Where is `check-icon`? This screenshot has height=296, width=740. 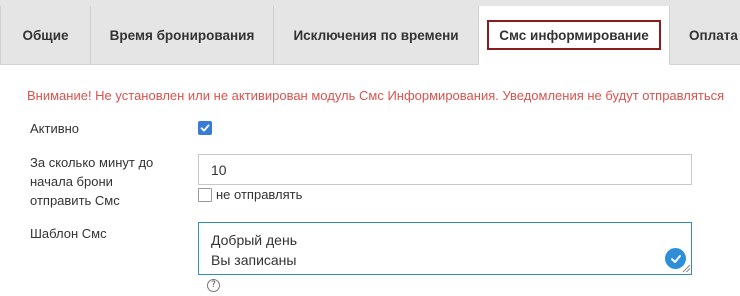
check-icon is located at coordinates (205, 128).